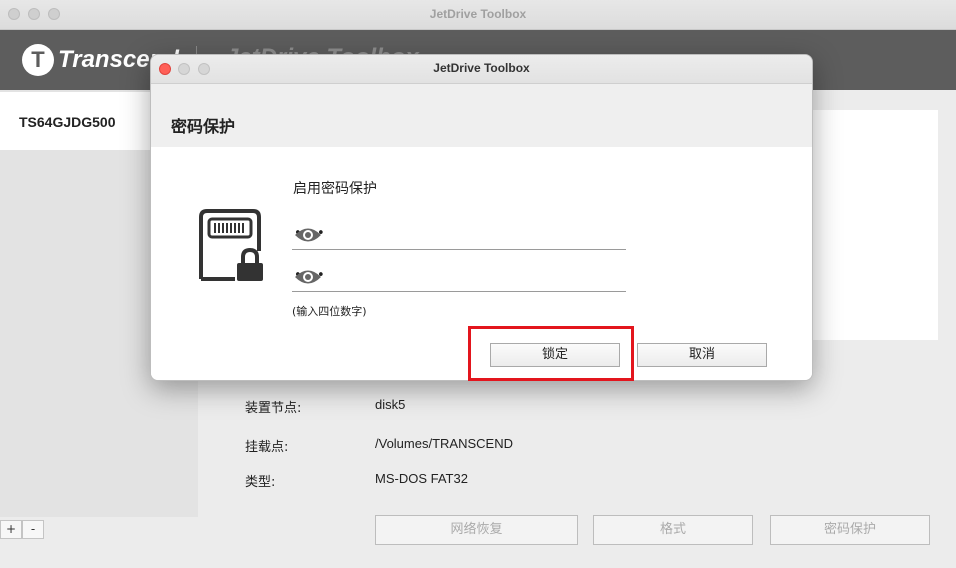 The width and height of the screenshot is (956, 568). Describe the element at coordinates (444, 443) in the screenshot. I see `info-value-mount: /Volumes/TRANSCEND` at that location.